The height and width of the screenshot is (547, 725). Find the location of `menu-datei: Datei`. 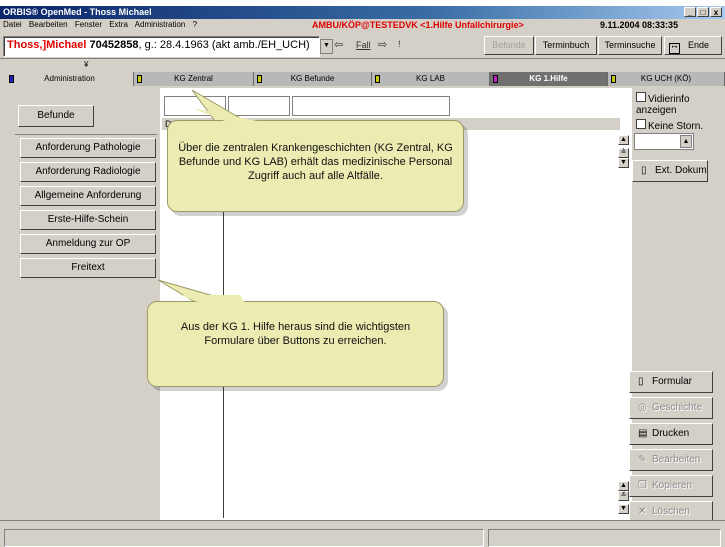

menu-datei: Datei is located at coordinates (12, 24).